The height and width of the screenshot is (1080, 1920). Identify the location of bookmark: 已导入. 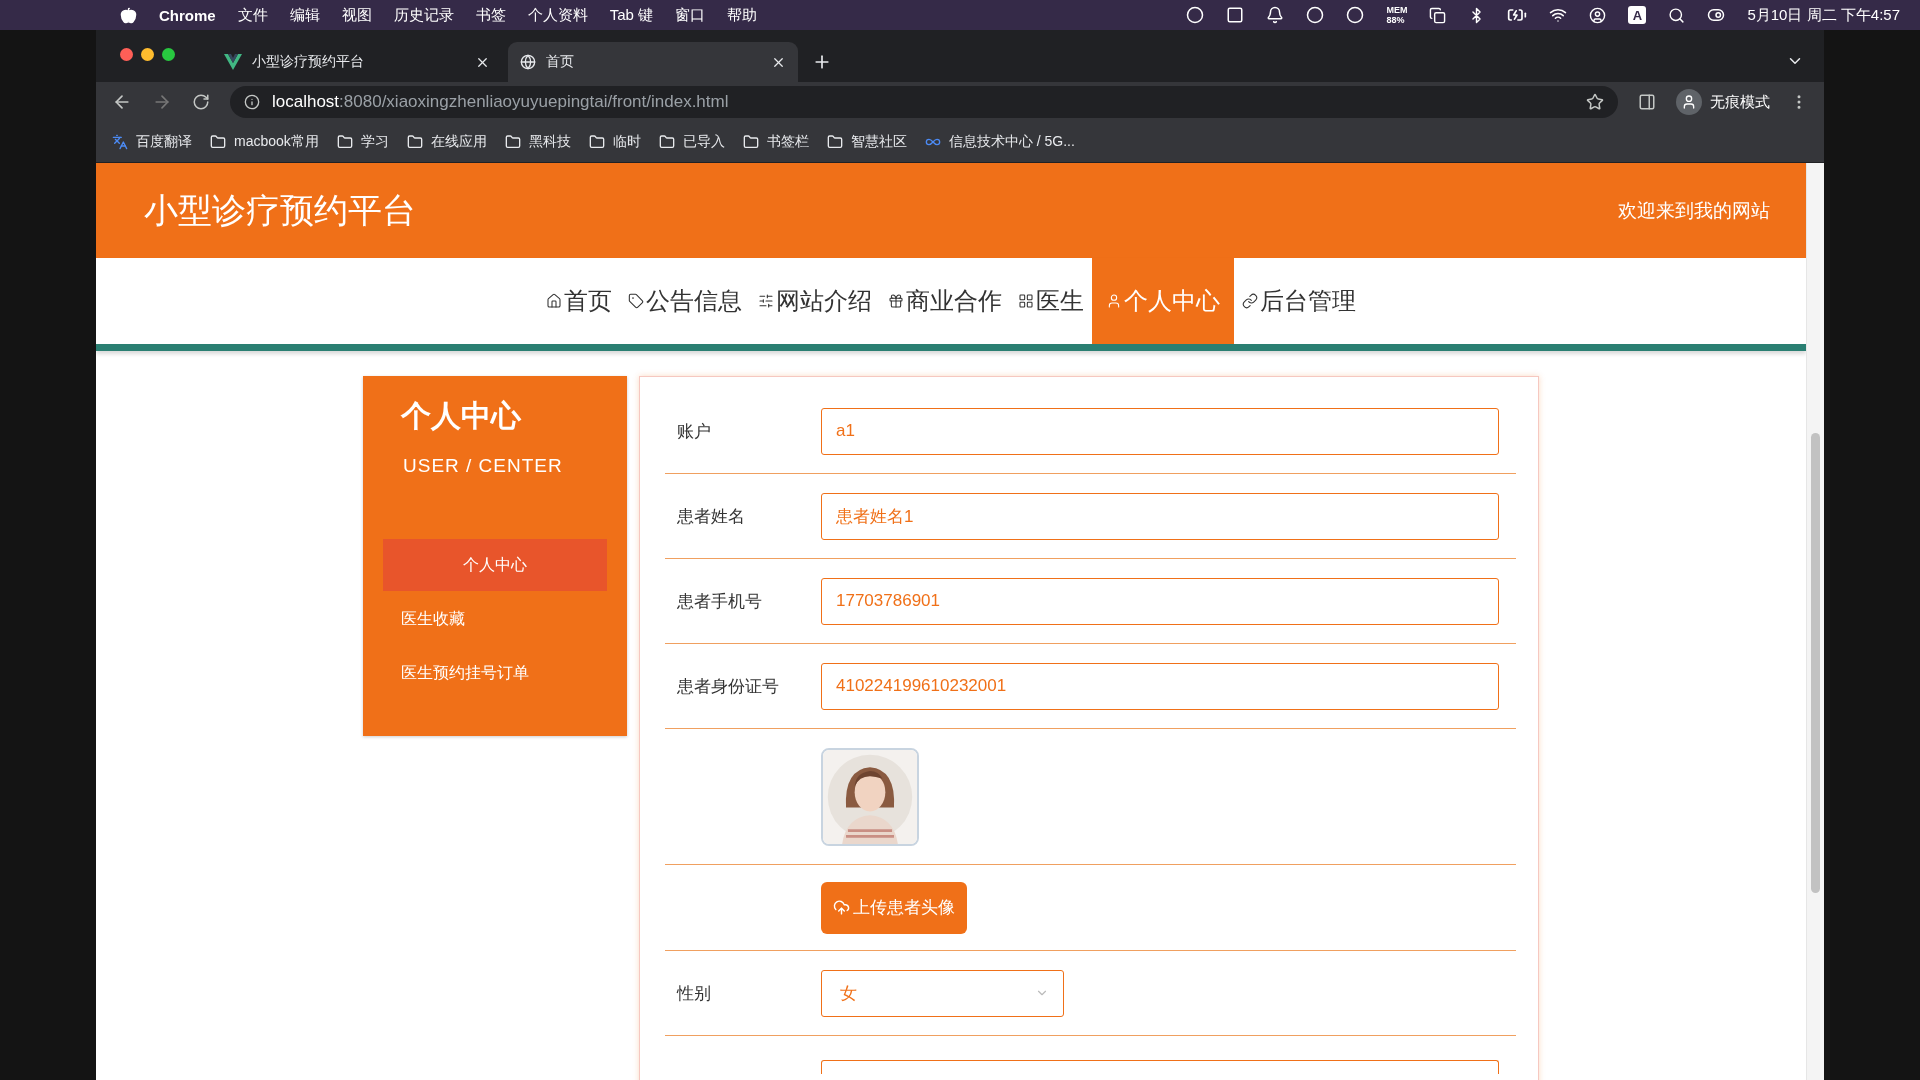
(691, 142).